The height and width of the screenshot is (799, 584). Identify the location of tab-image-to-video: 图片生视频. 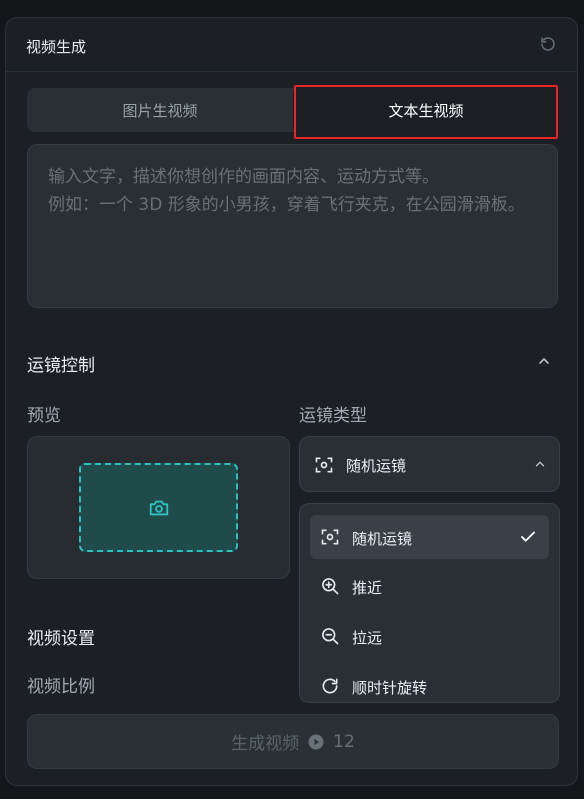
(160, 110).